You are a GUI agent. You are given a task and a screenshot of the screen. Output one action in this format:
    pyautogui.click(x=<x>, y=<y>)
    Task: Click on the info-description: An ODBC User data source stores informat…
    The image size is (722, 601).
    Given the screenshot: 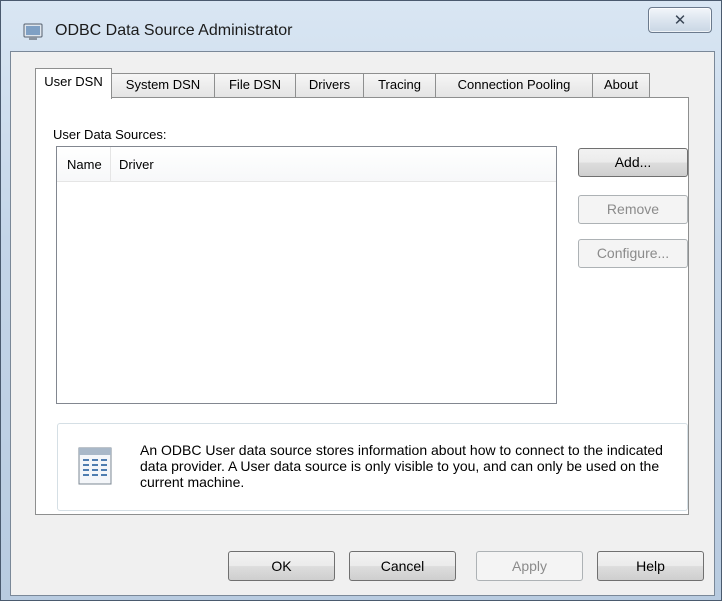 What is the action you would take?
    pyautogui.click(x=401, y=466)
    